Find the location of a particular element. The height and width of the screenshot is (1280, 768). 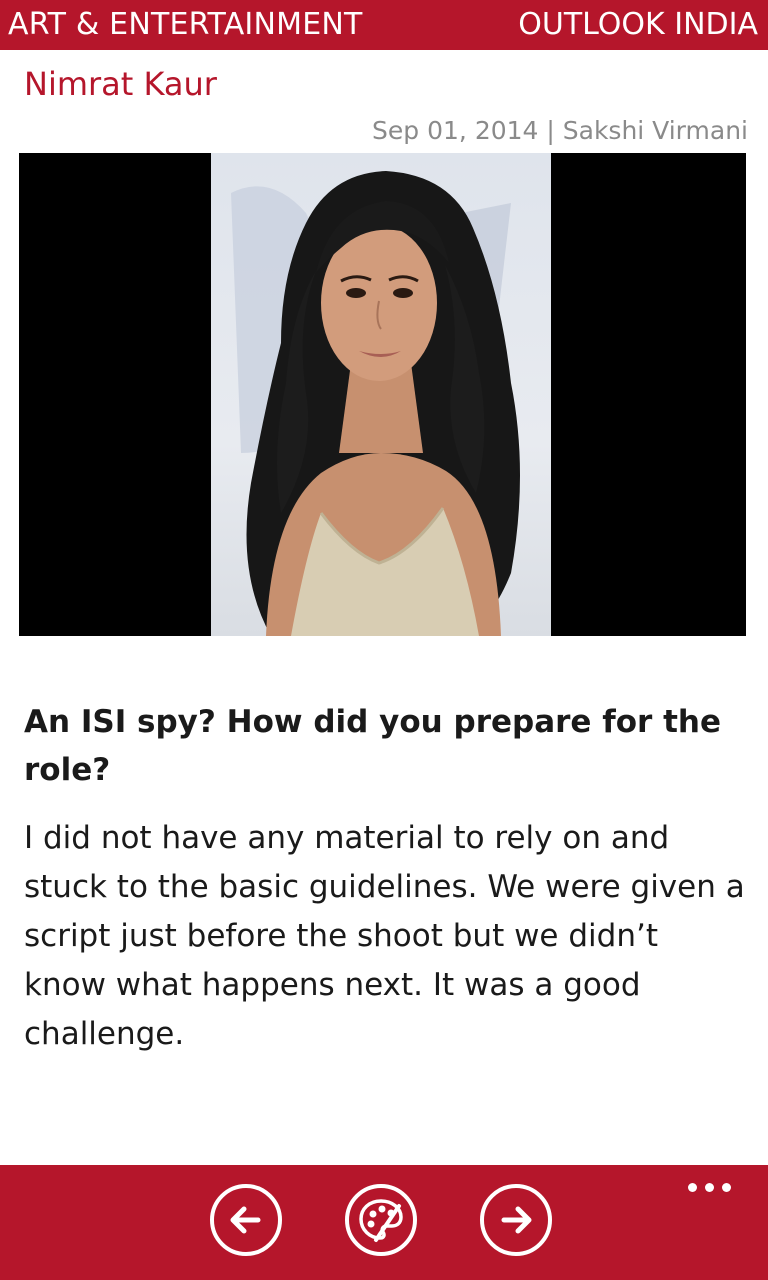

next-button is located at coordinates (516, 1220).